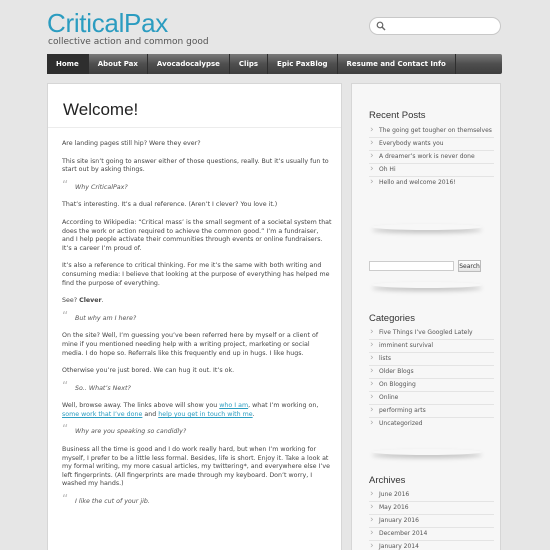  Describe the element at coordinates (431, 345) in the screenshot. I see `category-link: imminent survival` at that location.